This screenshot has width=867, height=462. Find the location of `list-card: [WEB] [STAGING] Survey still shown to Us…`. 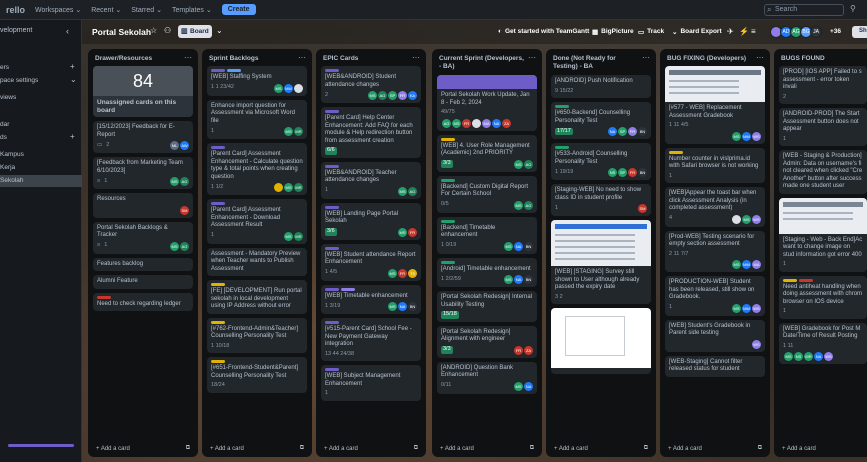

list-card: [WEB] [STAGING] Survey still shown to Us… is located at coordinates (601, 262).